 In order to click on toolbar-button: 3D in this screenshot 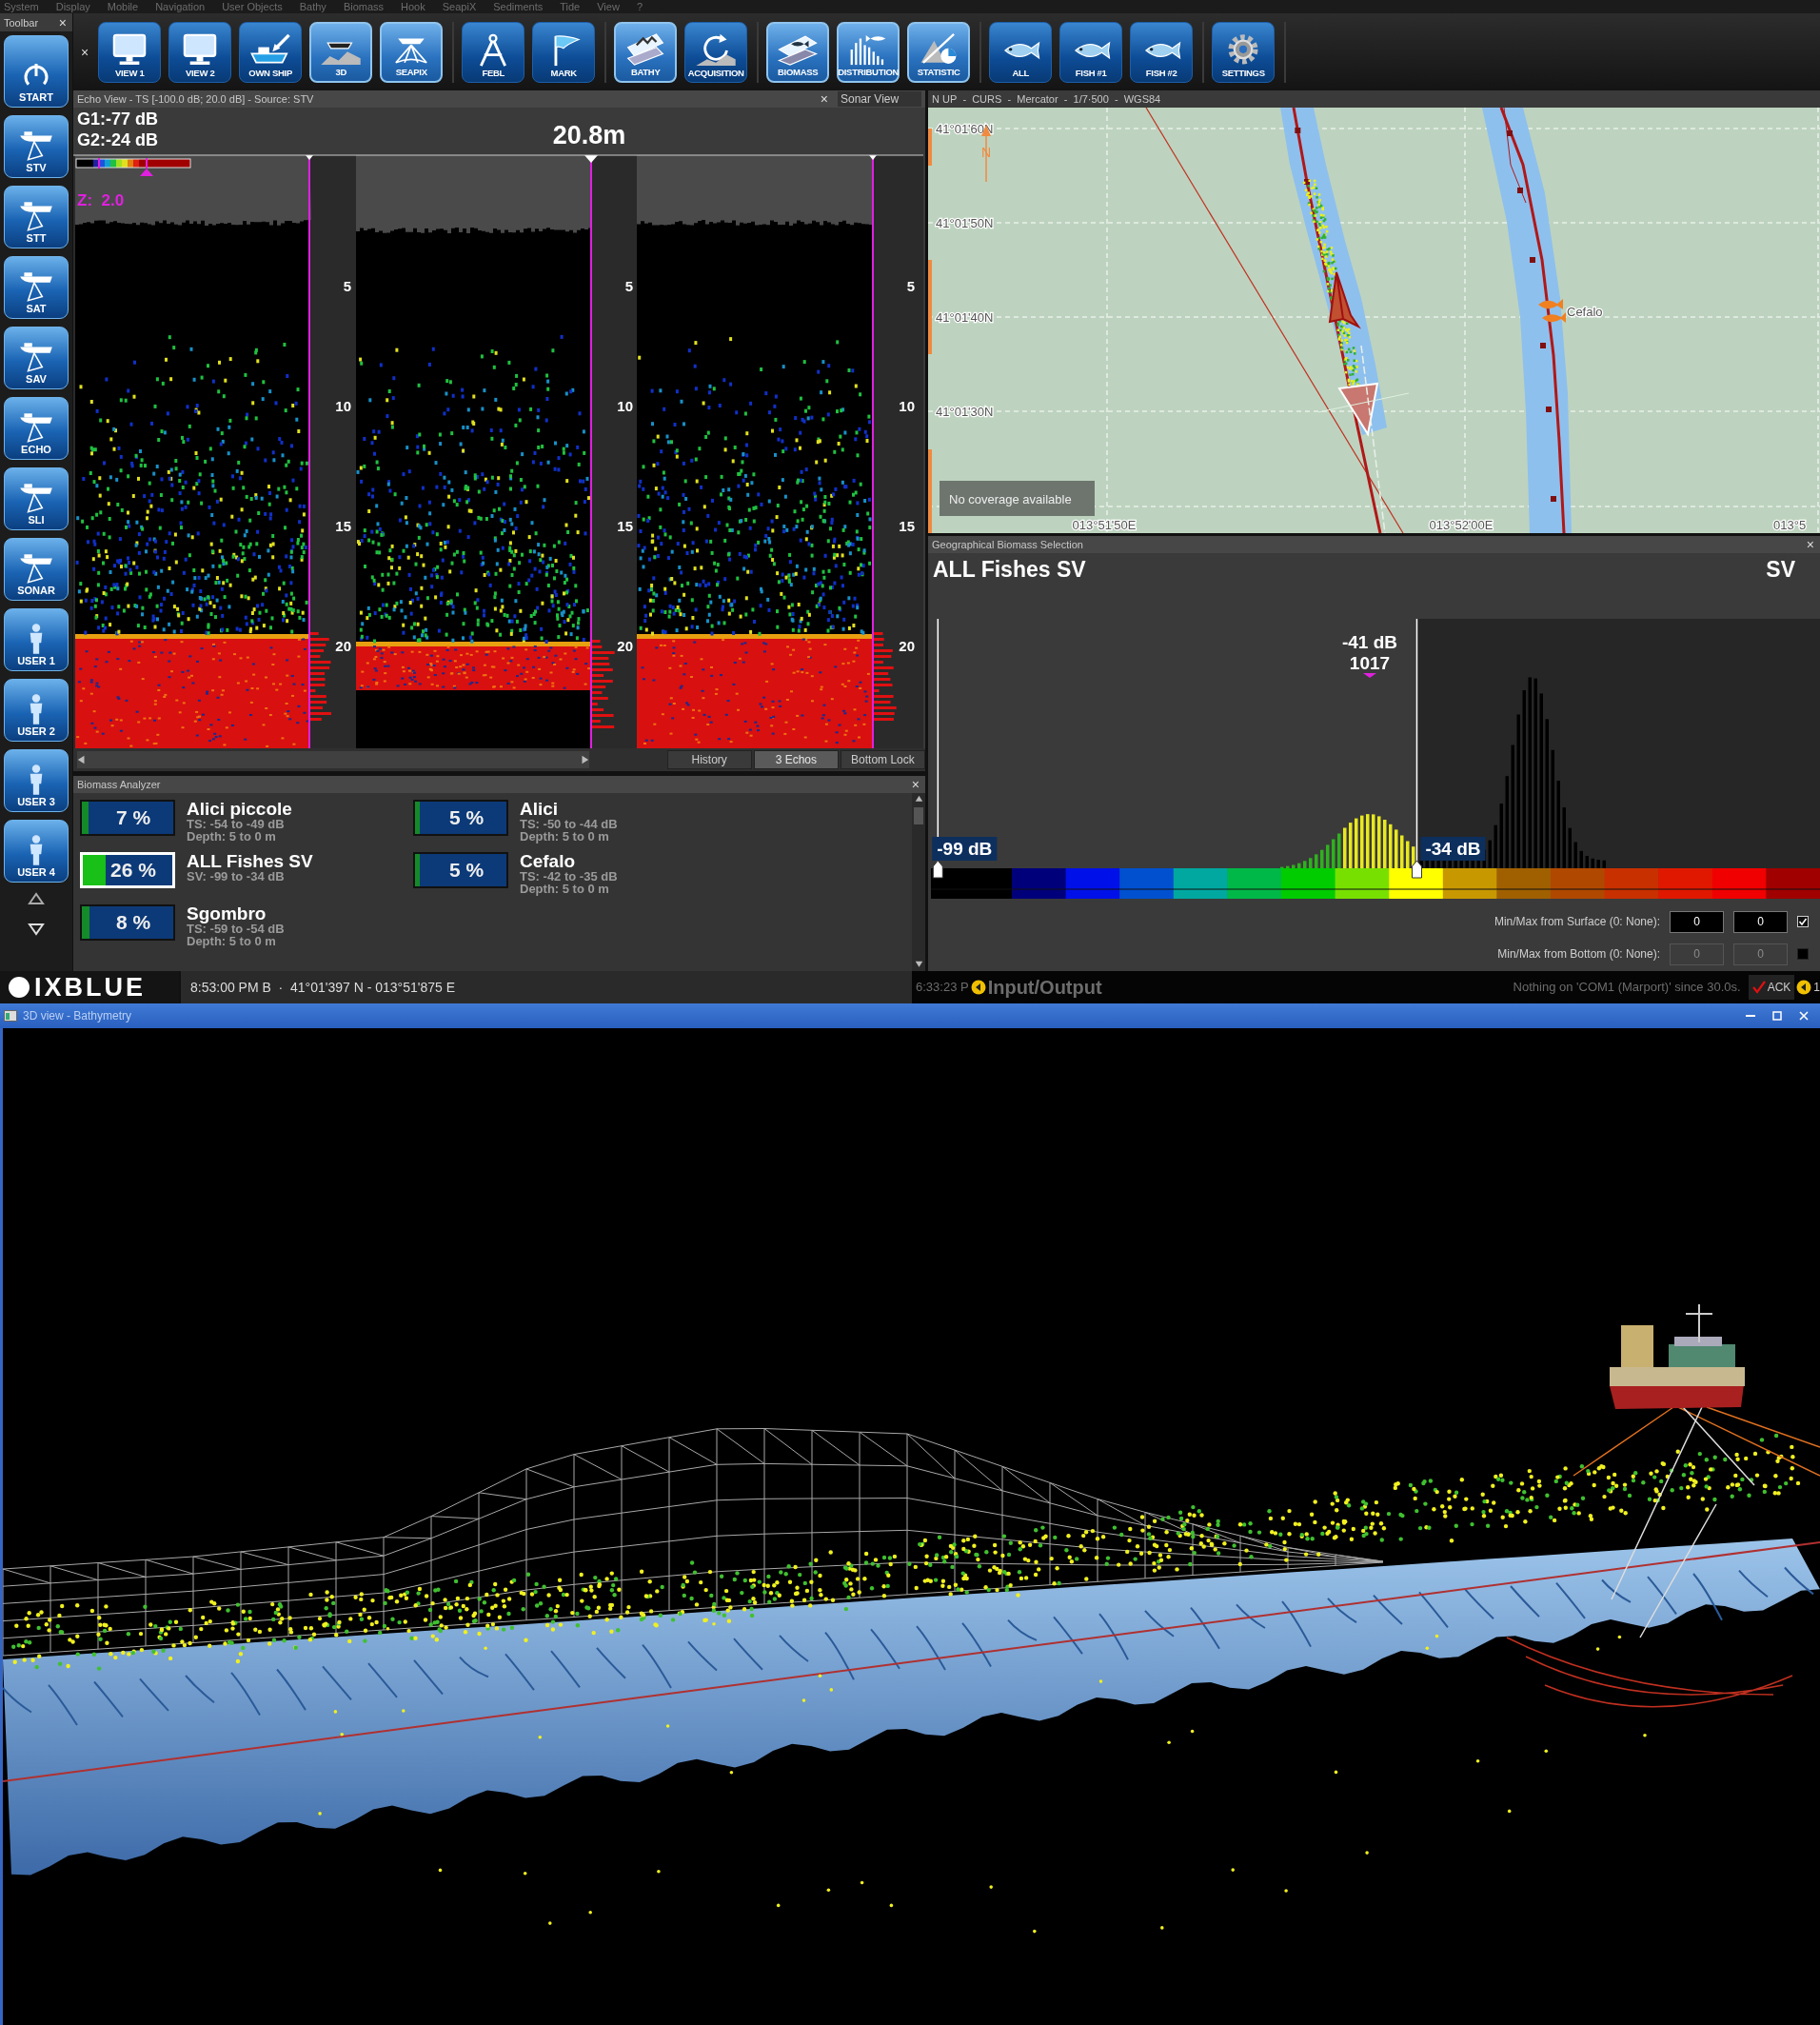, I will do `click(341, 52)`.